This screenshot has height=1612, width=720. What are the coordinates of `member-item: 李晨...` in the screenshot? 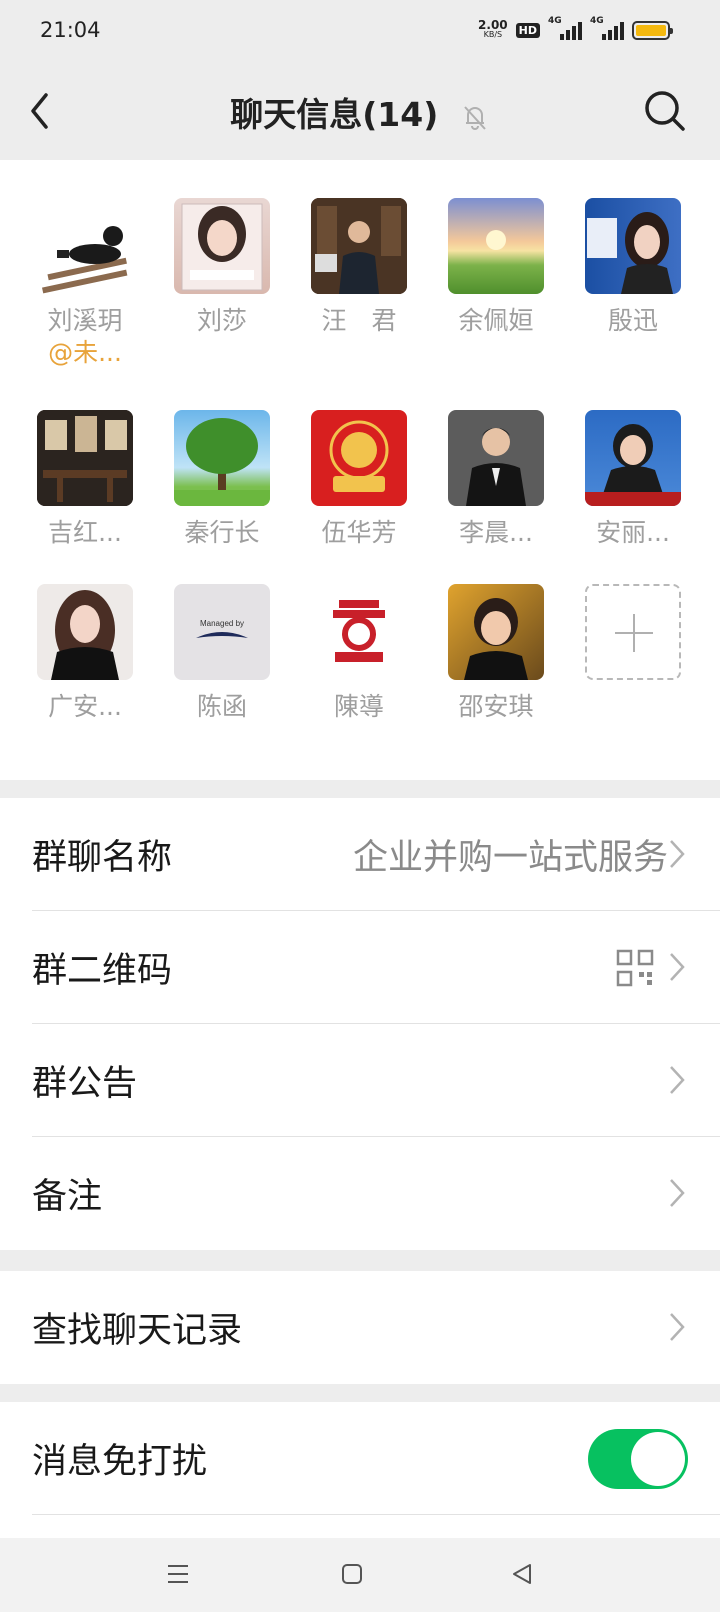 It's located at (496, 479).